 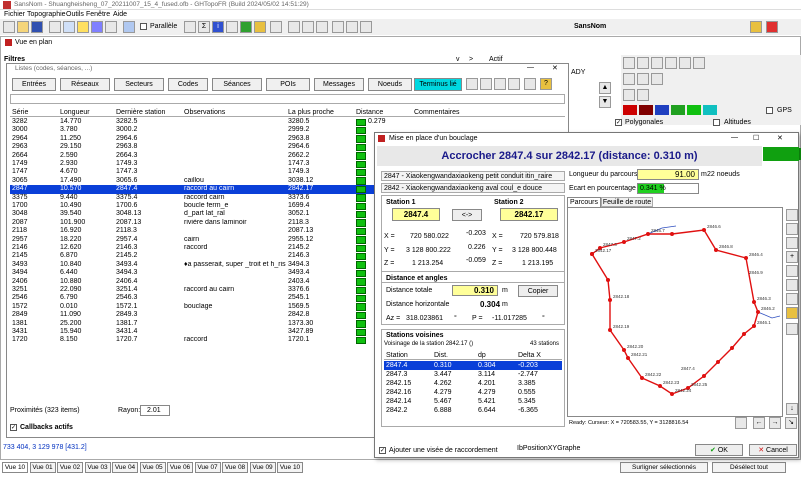 What do you see at coordinates (471, 59) in the screenshot?
I see `filter-gt: >` at bounding box center [471, 59].